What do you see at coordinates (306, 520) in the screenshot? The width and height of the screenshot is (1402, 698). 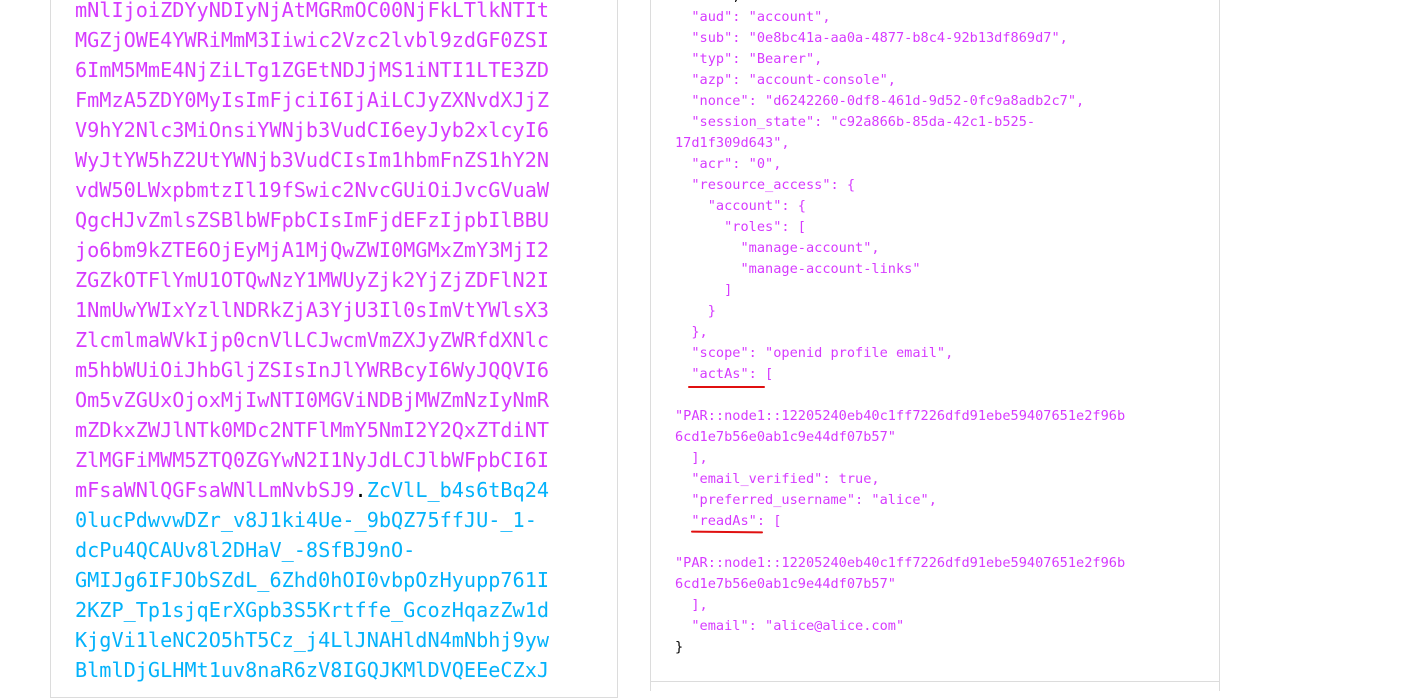 I see `token-signature-line: 0lucPdwvwDZr_v8J1ki4Ue-_9bQZ75ffJU-_1-` at bounding box center [306, 520].